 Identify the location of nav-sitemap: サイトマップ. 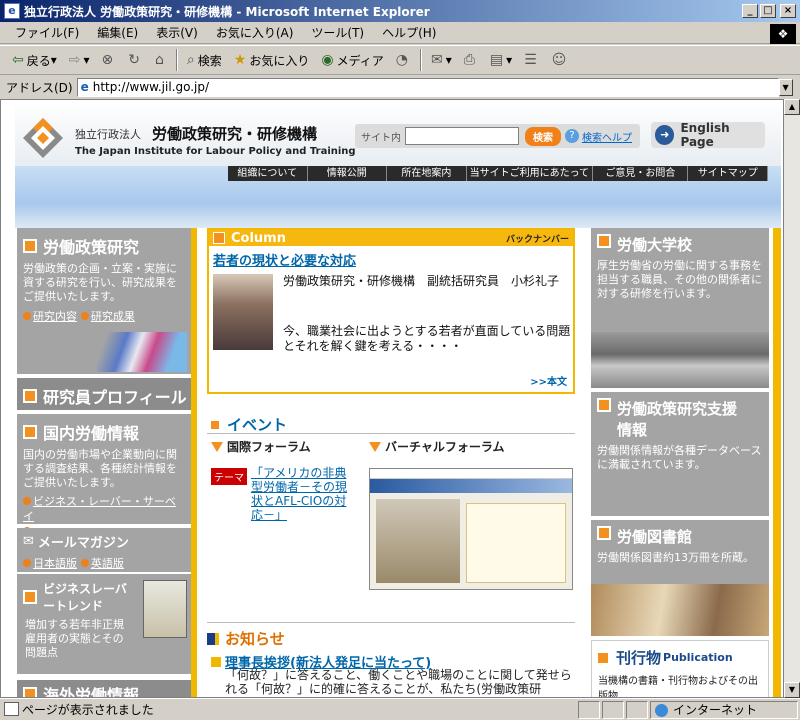
(728, 173).